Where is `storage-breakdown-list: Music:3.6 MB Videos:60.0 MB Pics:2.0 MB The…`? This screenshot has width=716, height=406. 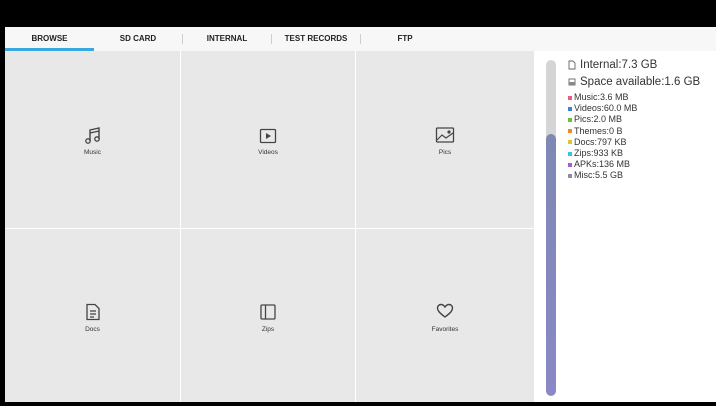 storage-breakdown-list: Music:3.6 MB Videos:60.0 MB Pics:2.0 MB The… is located at coordinates (642, 137).